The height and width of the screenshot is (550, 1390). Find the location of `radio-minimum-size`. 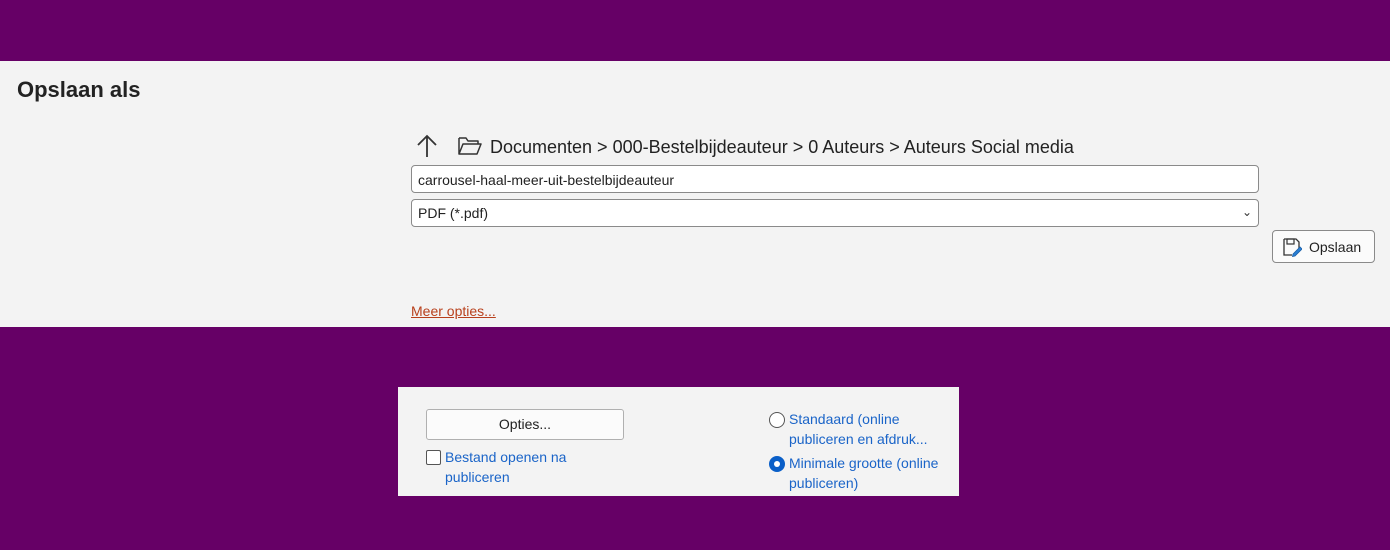

radio-minimum-size is located at coordinates (777, 464).